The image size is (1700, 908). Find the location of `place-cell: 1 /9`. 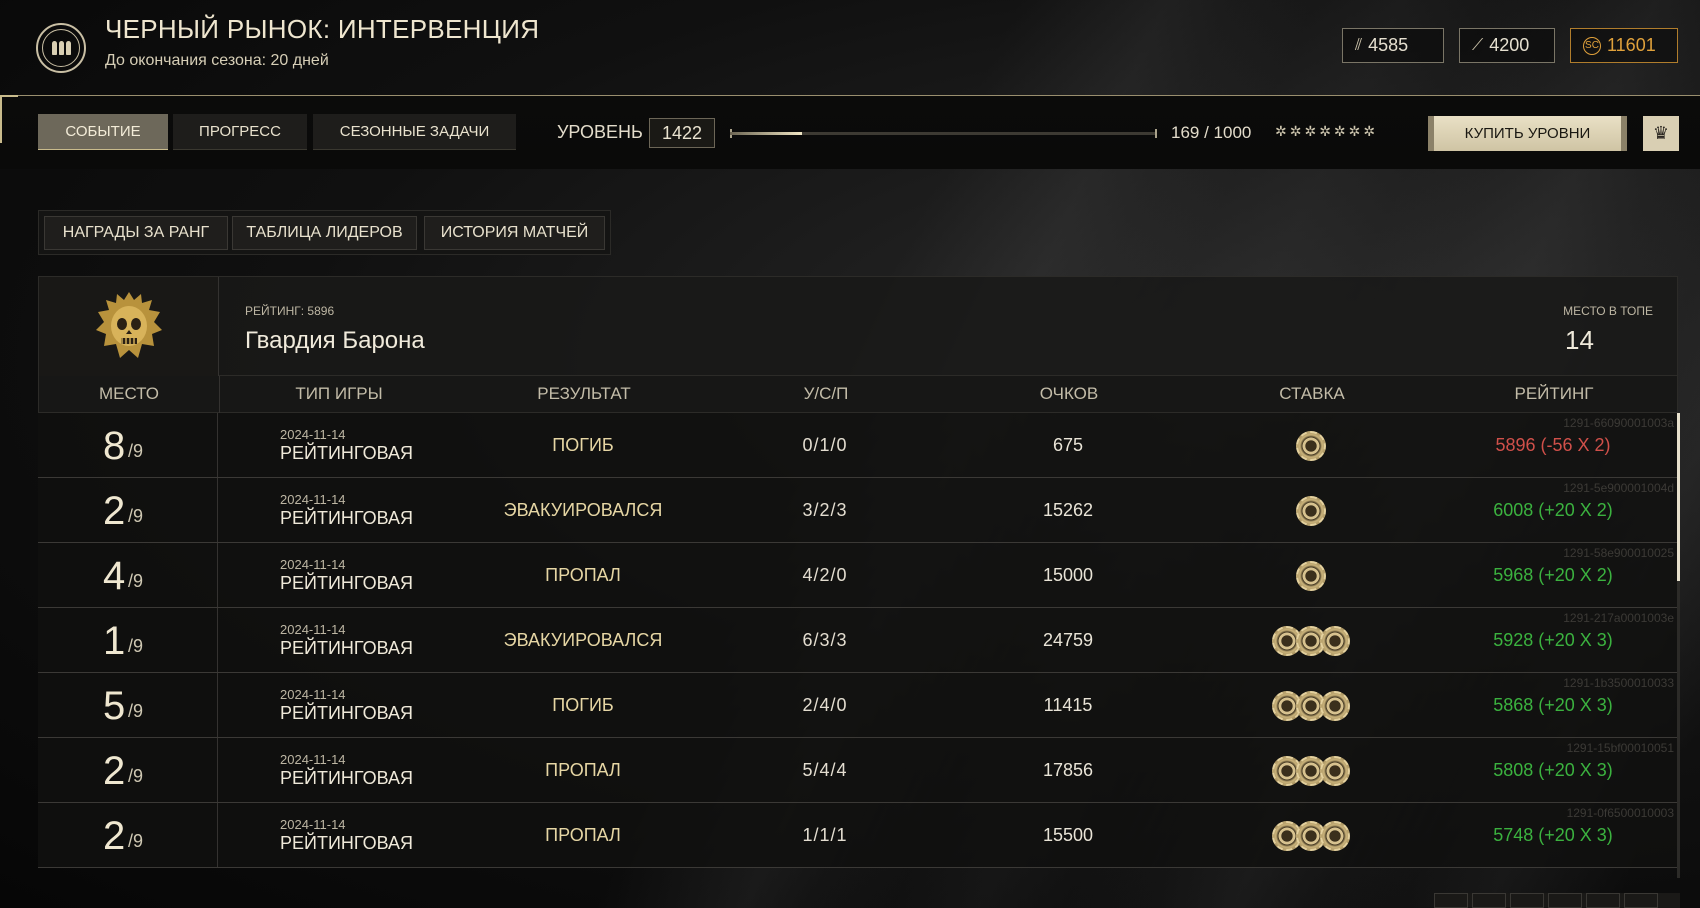

place-cell: 1 /9 is located at coordinates (128, 640).